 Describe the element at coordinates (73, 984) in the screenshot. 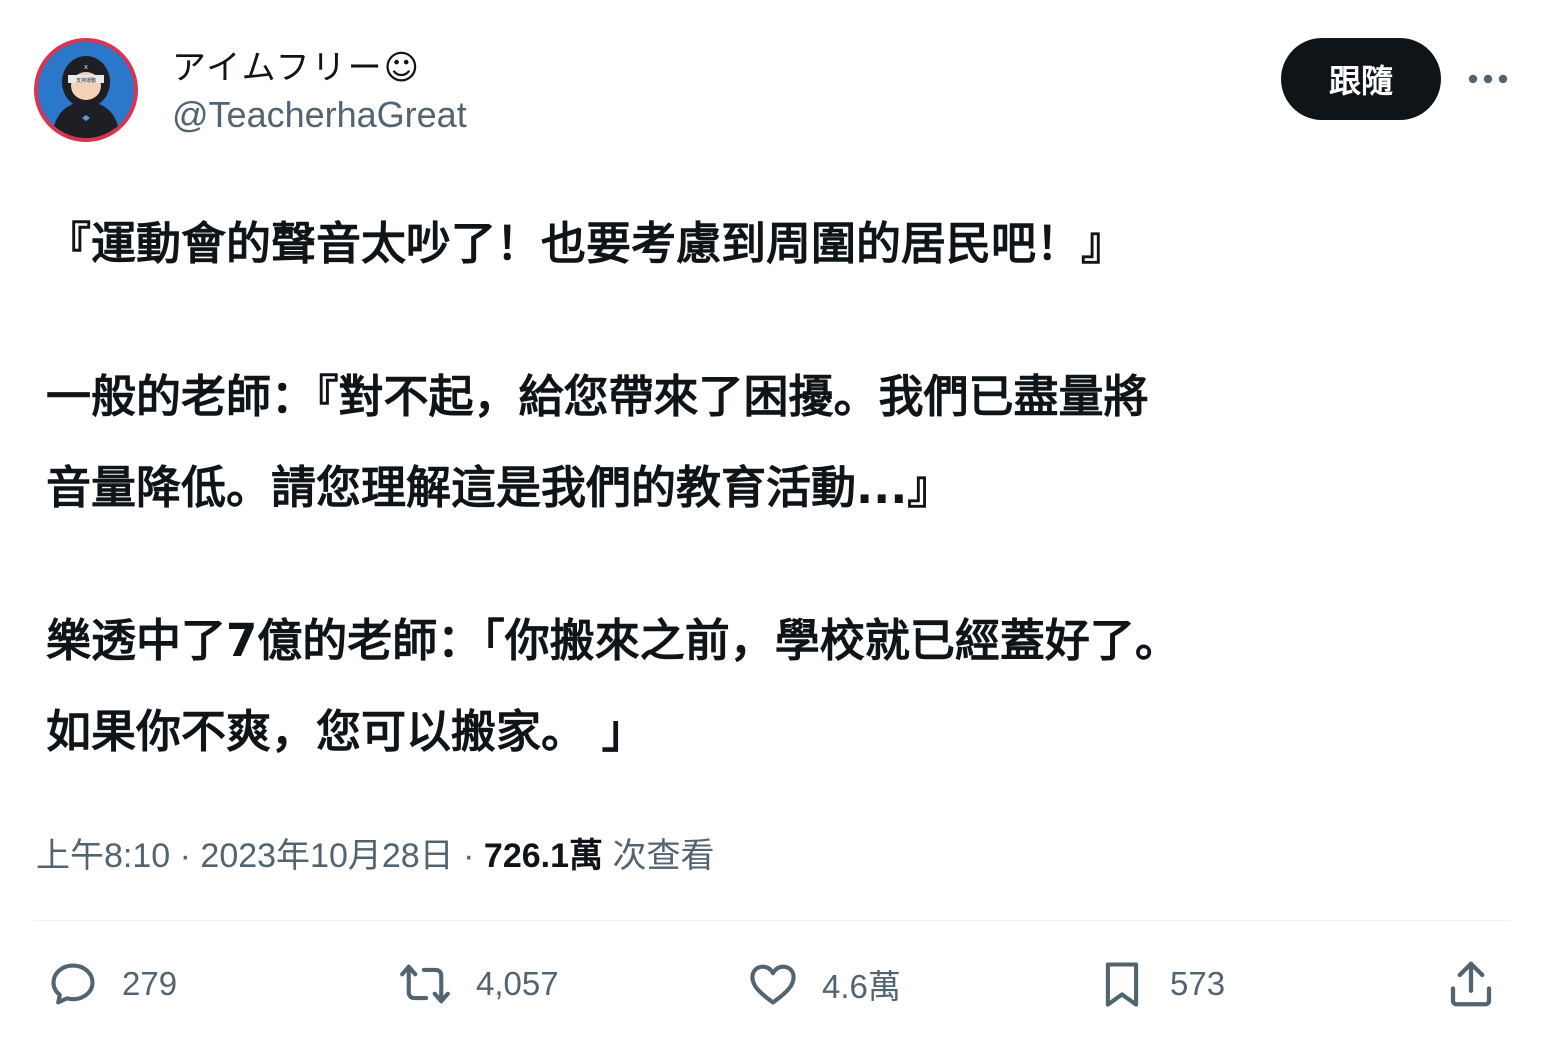

I see `reply-icon` at that location.